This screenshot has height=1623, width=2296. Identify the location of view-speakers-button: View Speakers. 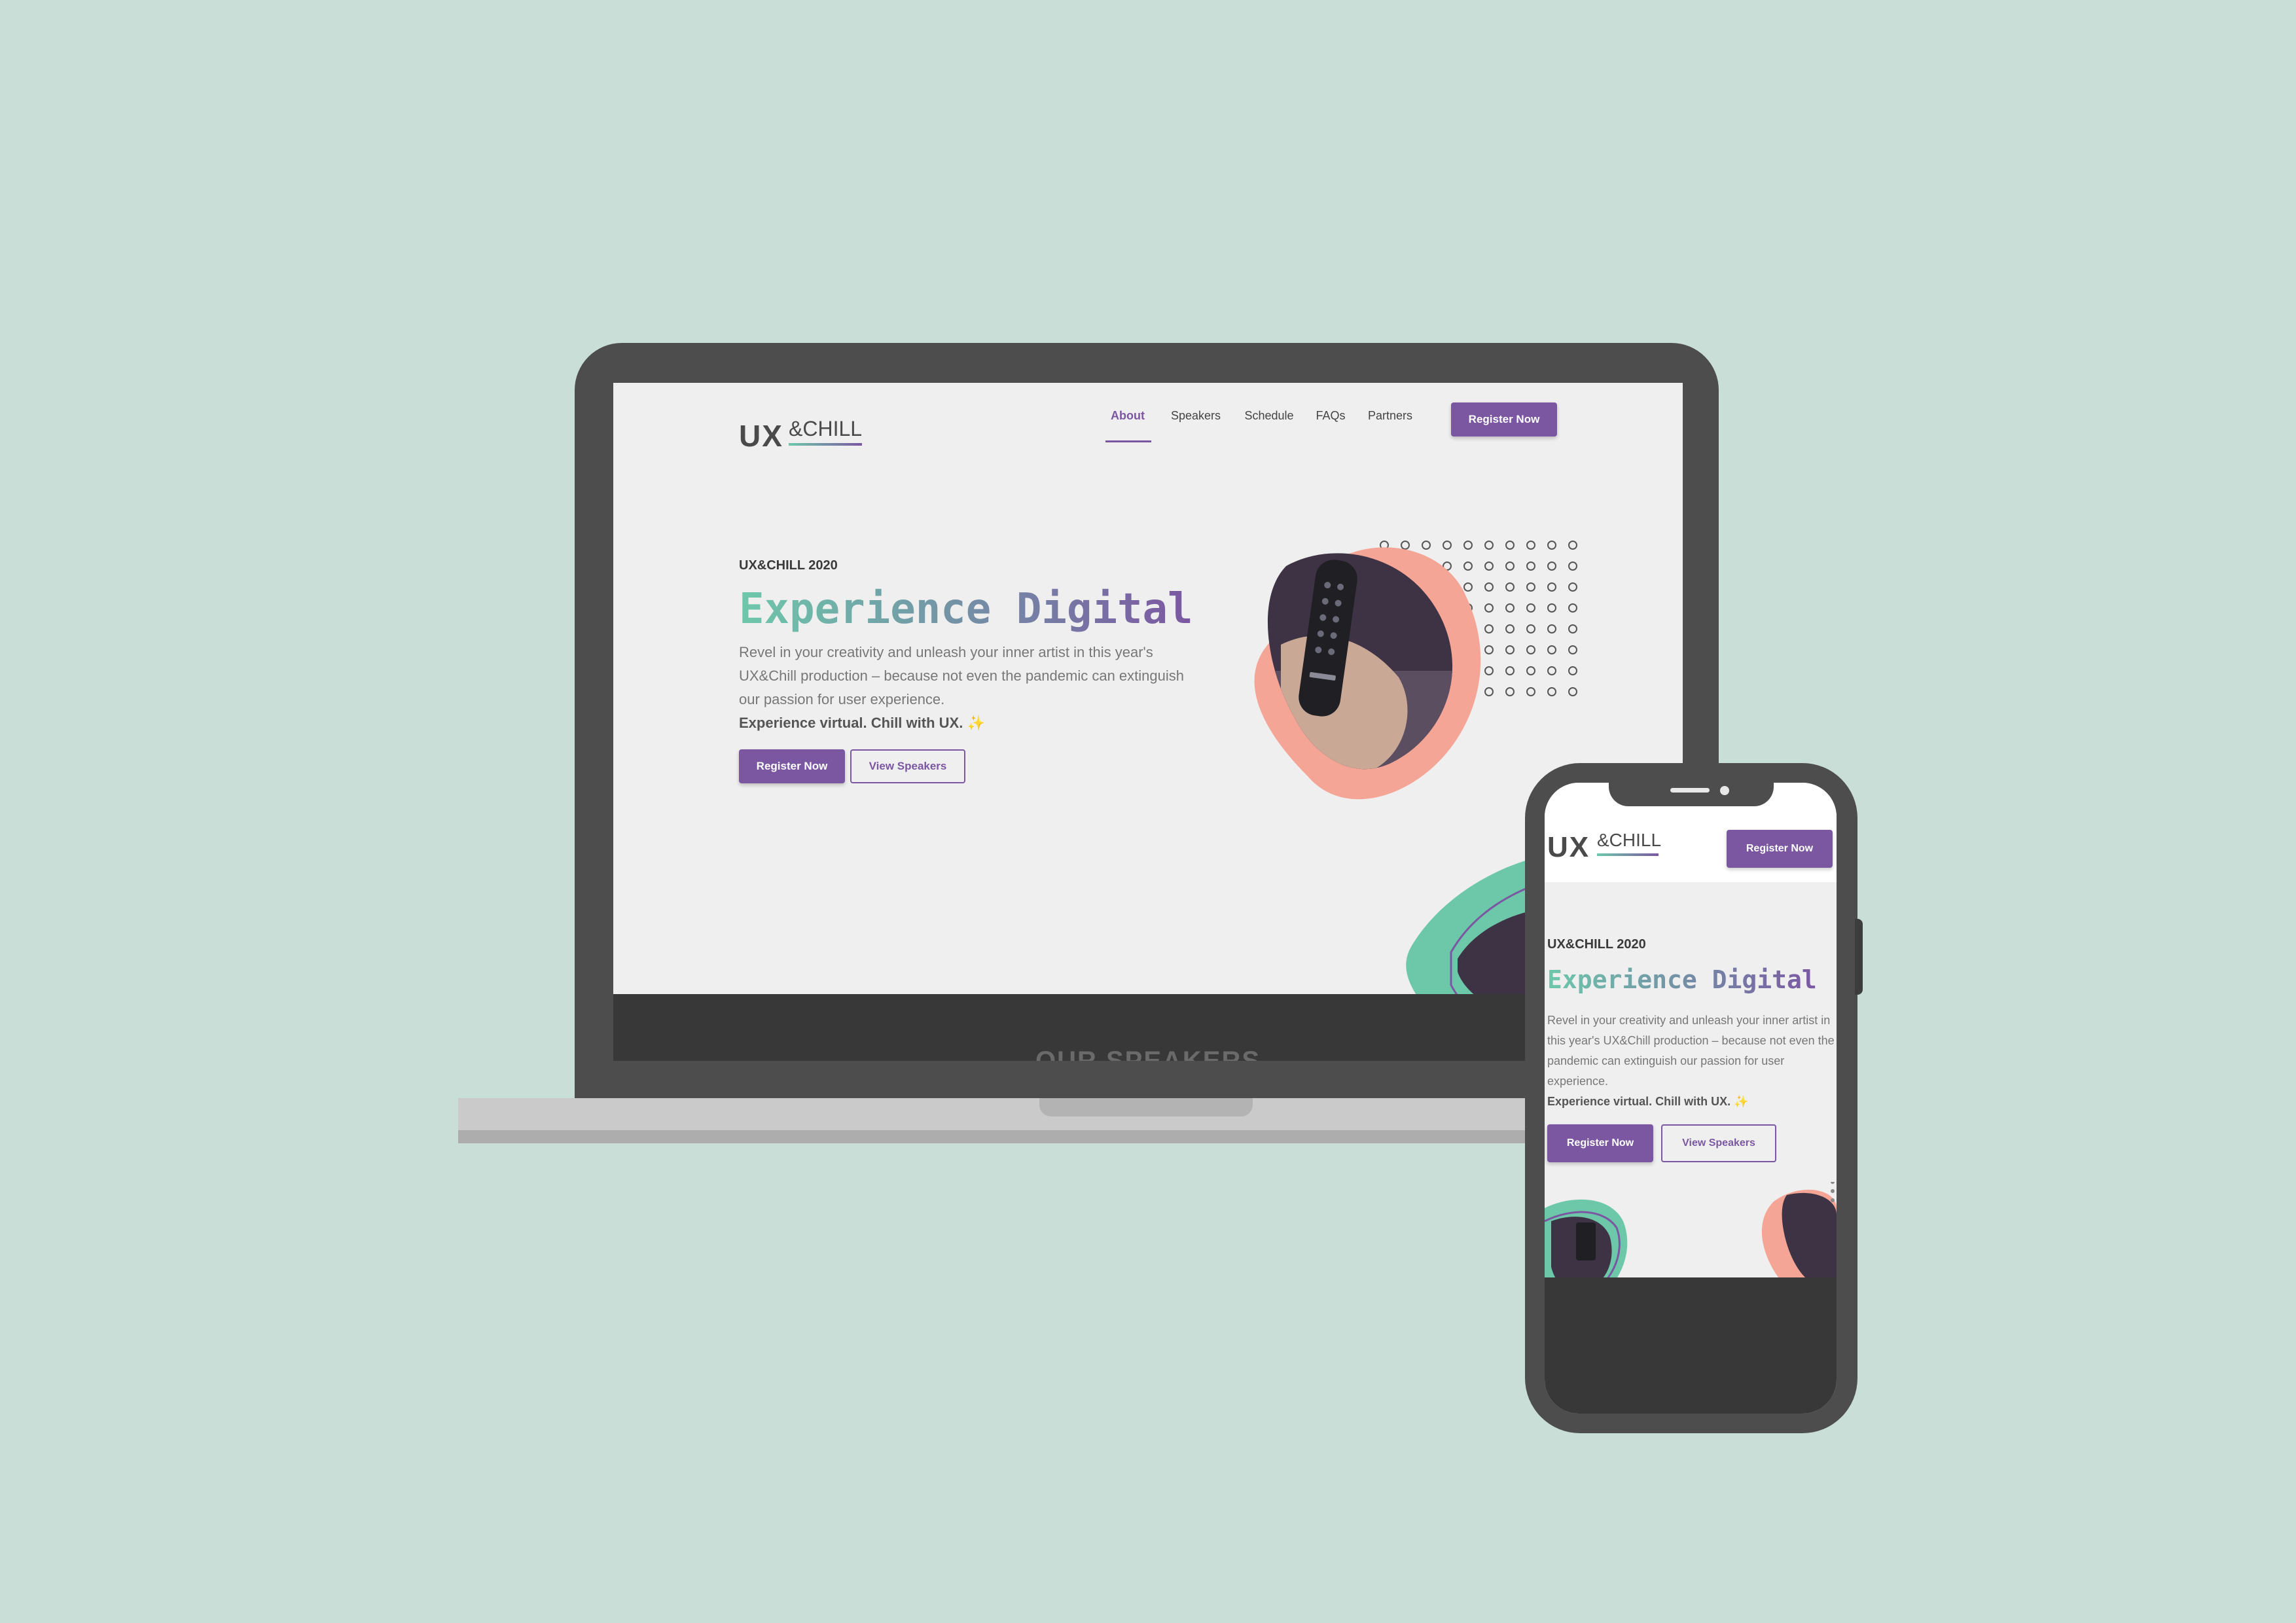
(908, 766).